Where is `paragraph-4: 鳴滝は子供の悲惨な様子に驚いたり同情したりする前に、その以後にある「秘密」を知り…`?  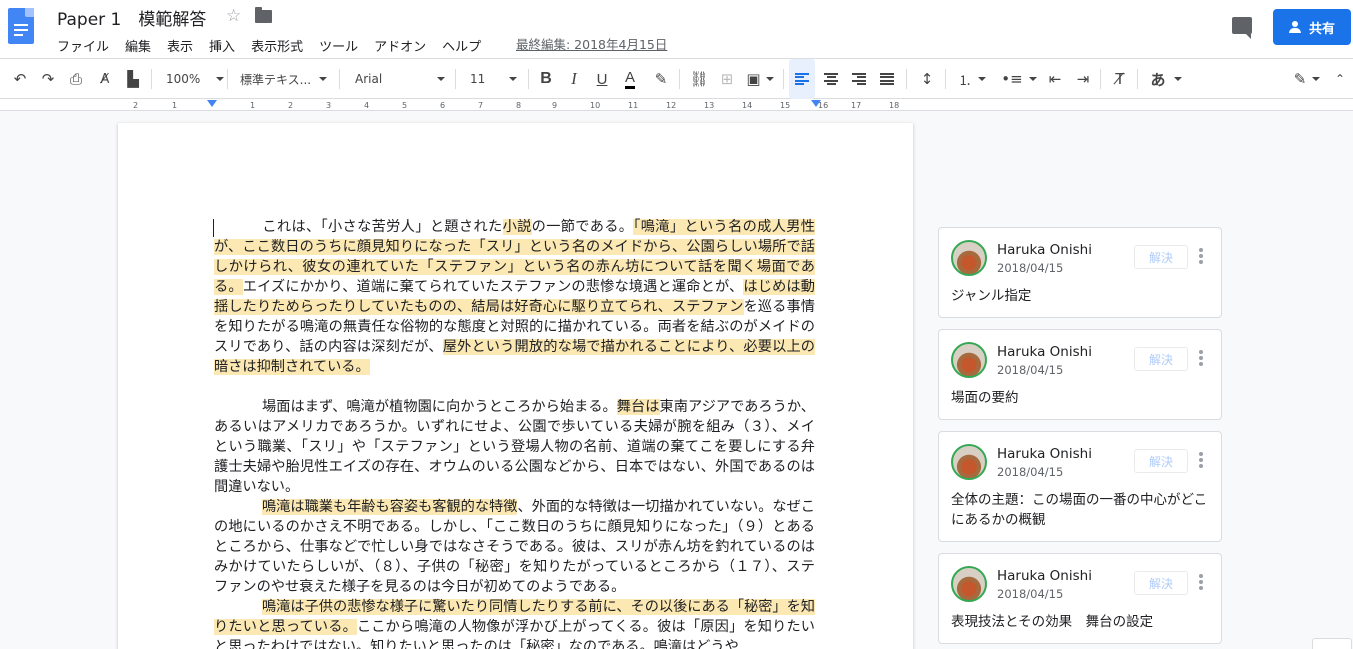
paragraph-4: 鳴滝は子供の悲惨な様子に驚いたり同情したりする前に、その以後にある「秘密」を知り… is located at coordinates (514, 623).